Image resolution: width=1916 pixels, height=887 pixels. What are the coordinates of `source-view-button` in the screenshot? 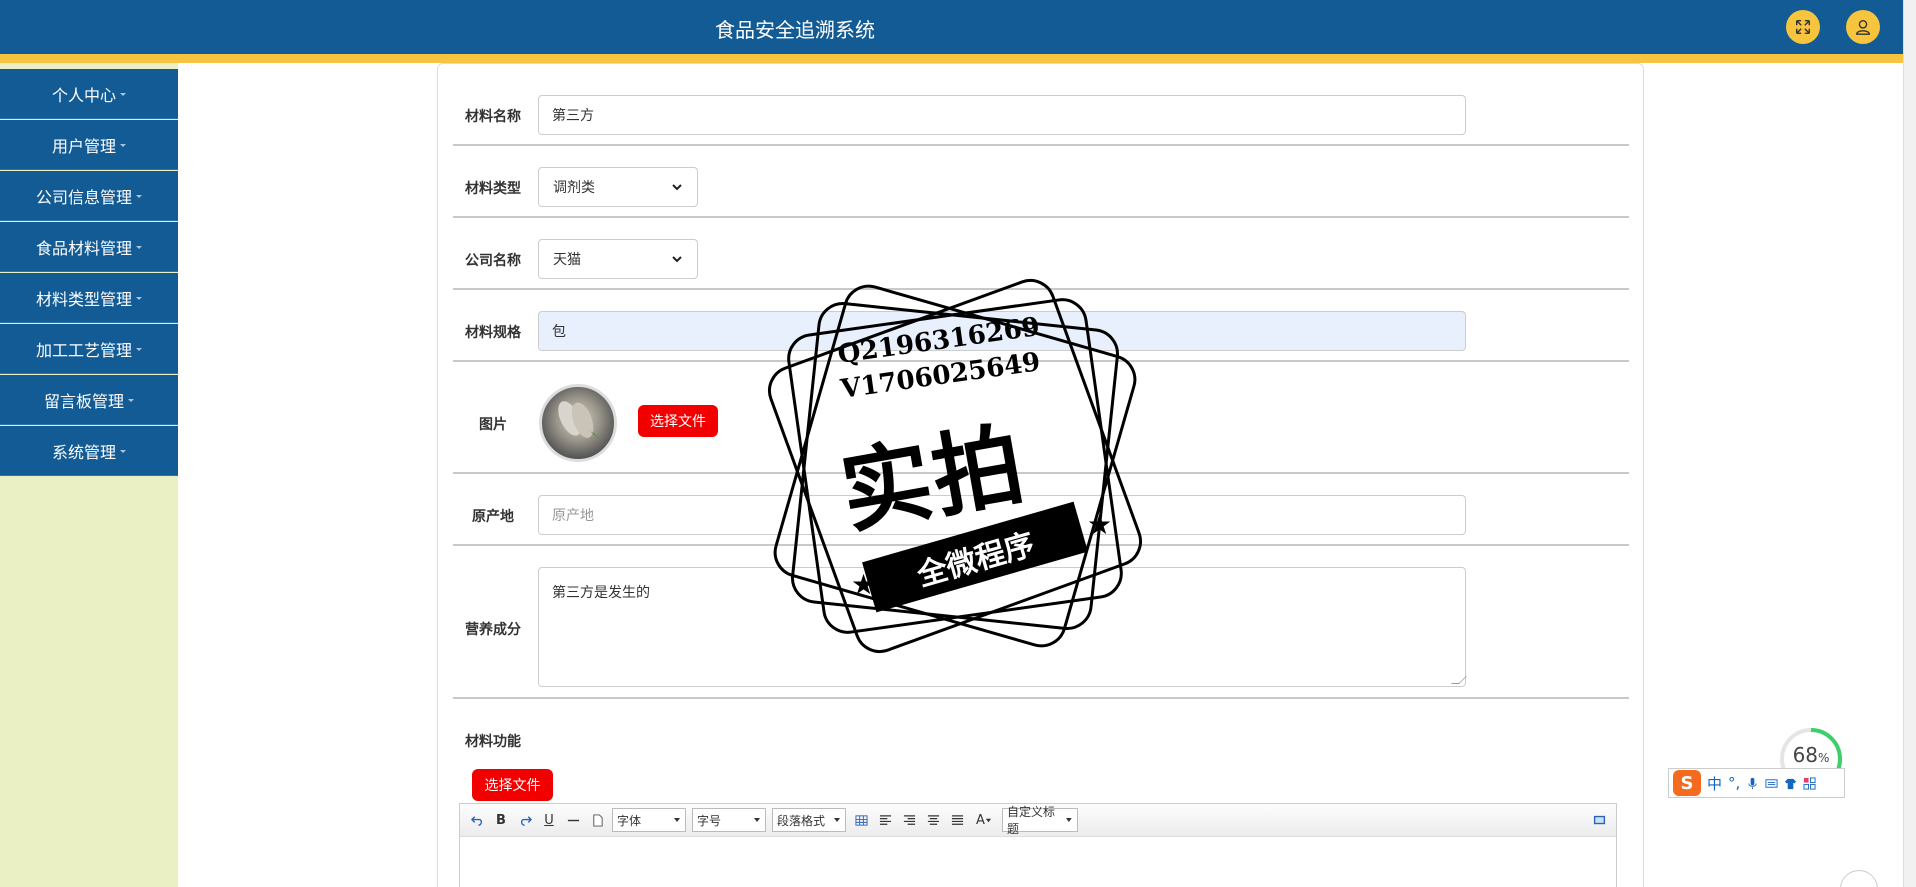 It's located at (1599, 820).